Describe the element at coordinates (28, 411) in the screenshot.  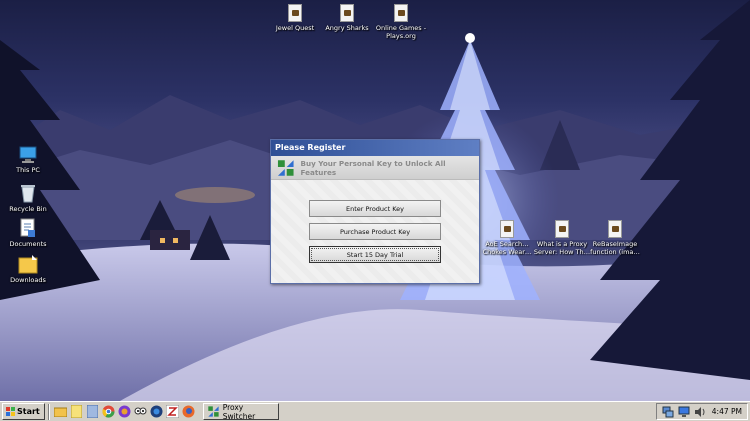
I see `start-label: Start` at that location.